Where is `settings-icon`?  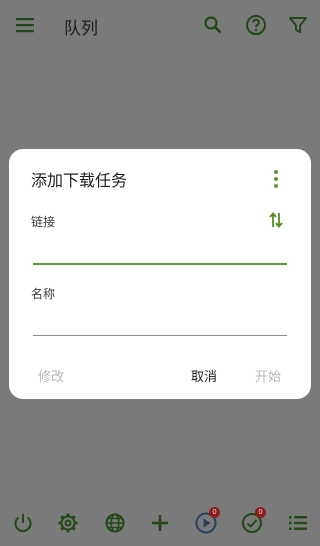
settings-icon is located at coordinates (68, 523).